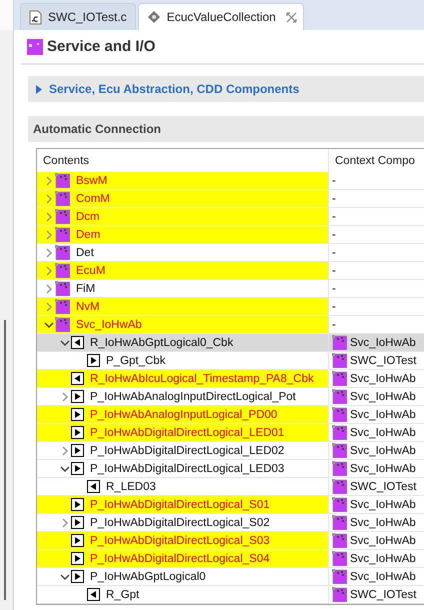 Image resolution: width=424 pixels, height=610 pixels. Describe the element at coordinates (183, 414) in the screenshot. I see `tree-label: P_IoHwAbAnalogInputLogical_PD00` at that location.